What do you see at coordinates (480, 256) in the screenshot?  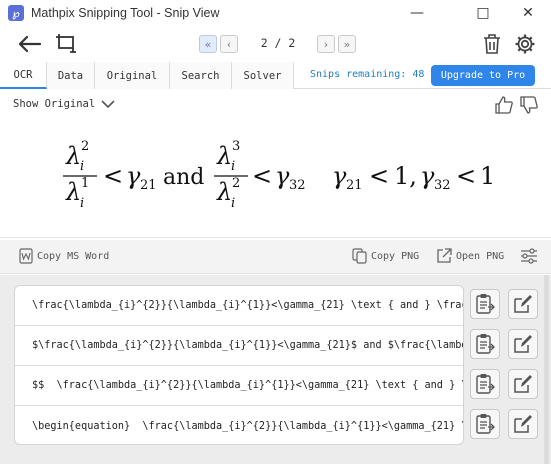 I see `open-png-label: Open PNG` at bounding box center [480, 256].